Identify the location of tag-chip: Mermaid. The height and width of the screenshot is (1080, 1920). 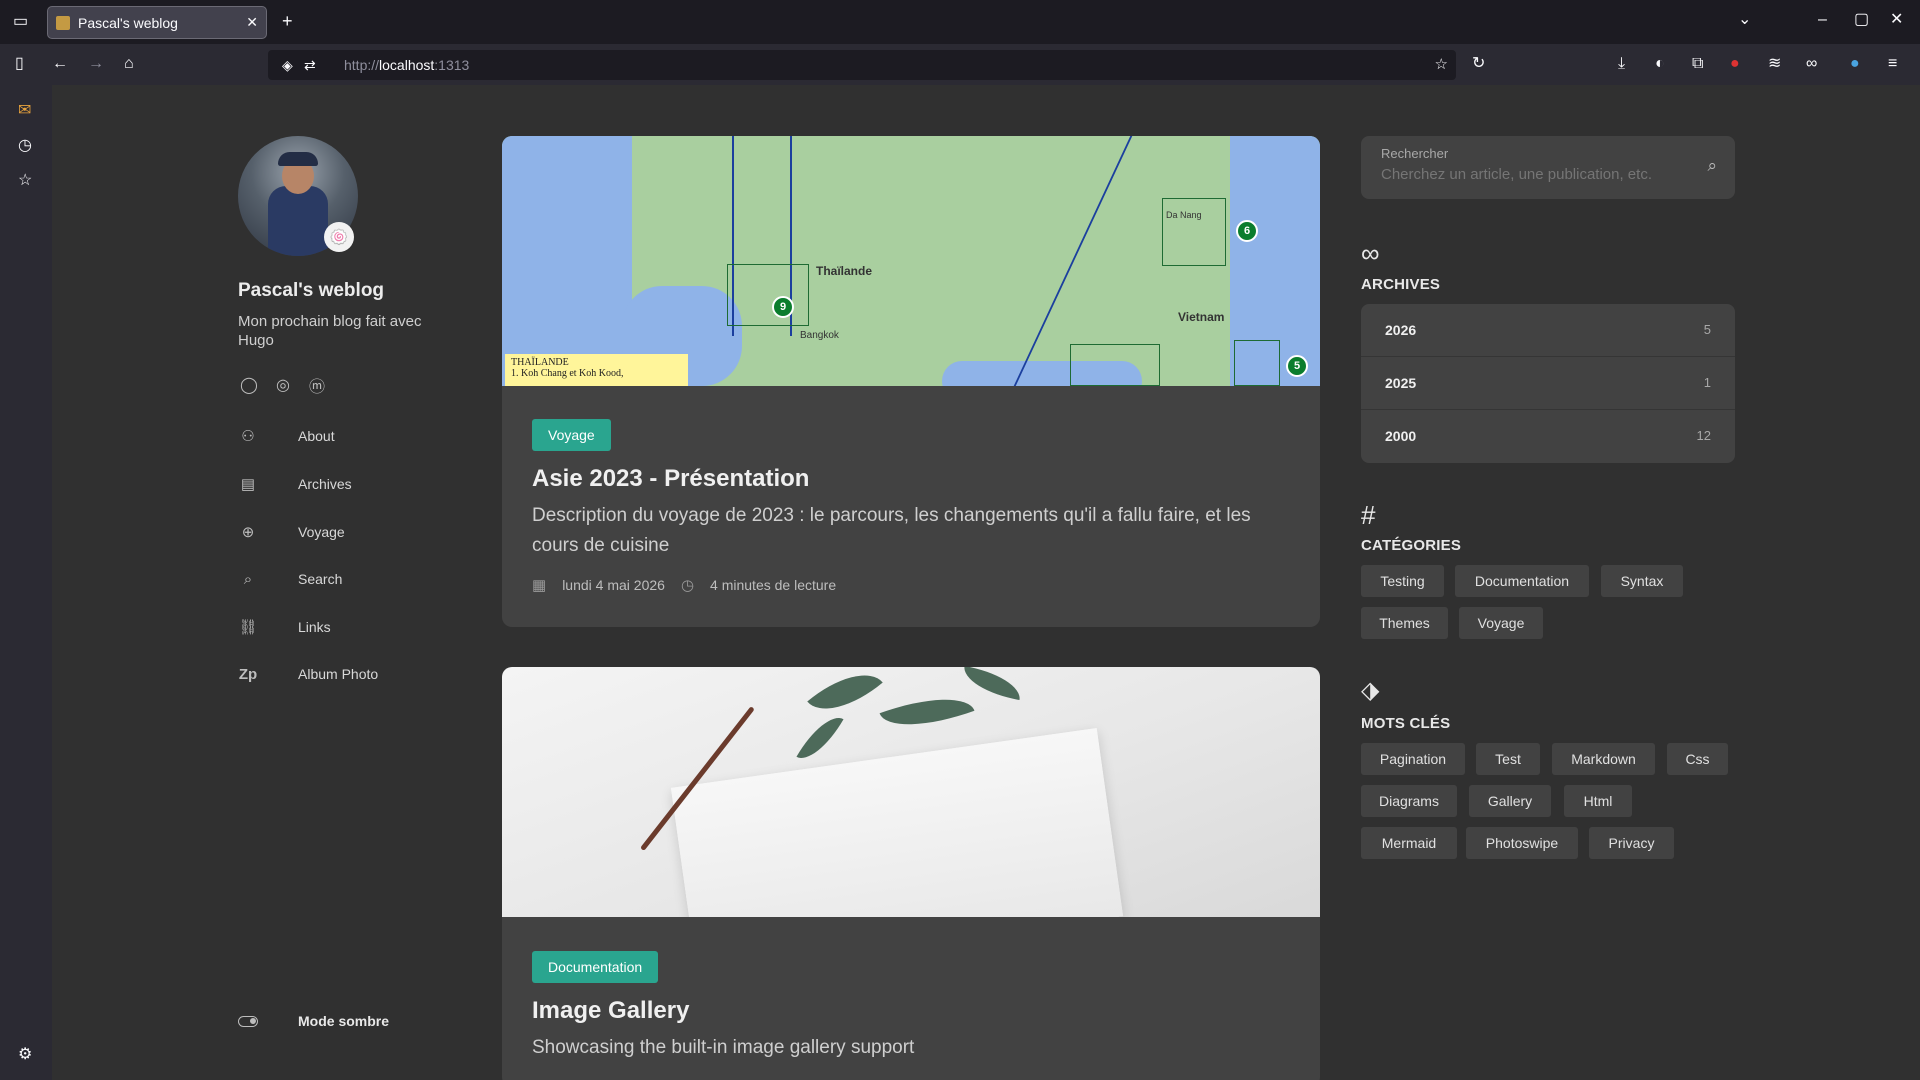
(1409, 843).